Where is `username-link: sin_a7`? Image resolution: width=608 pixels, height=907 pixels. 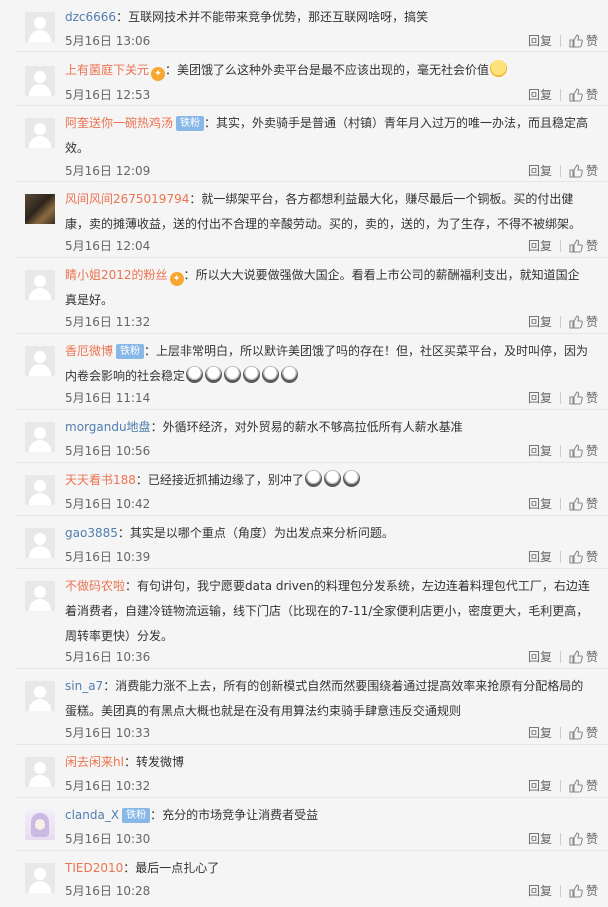
username-link: sin_a7 is located at coordinates (84, 686).